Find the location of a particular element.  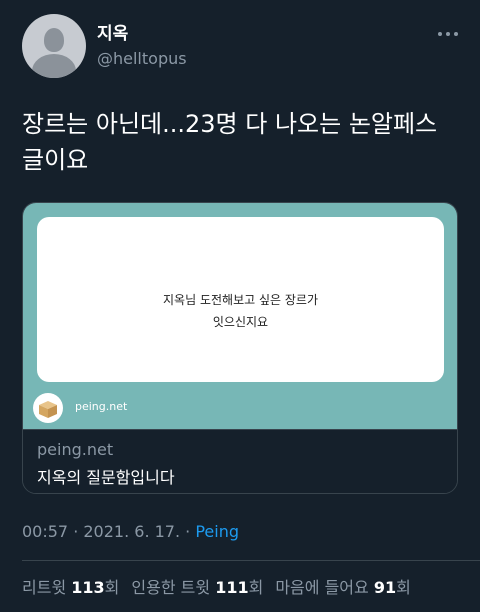

peing-box-icon is located at coordinates (48, 408).